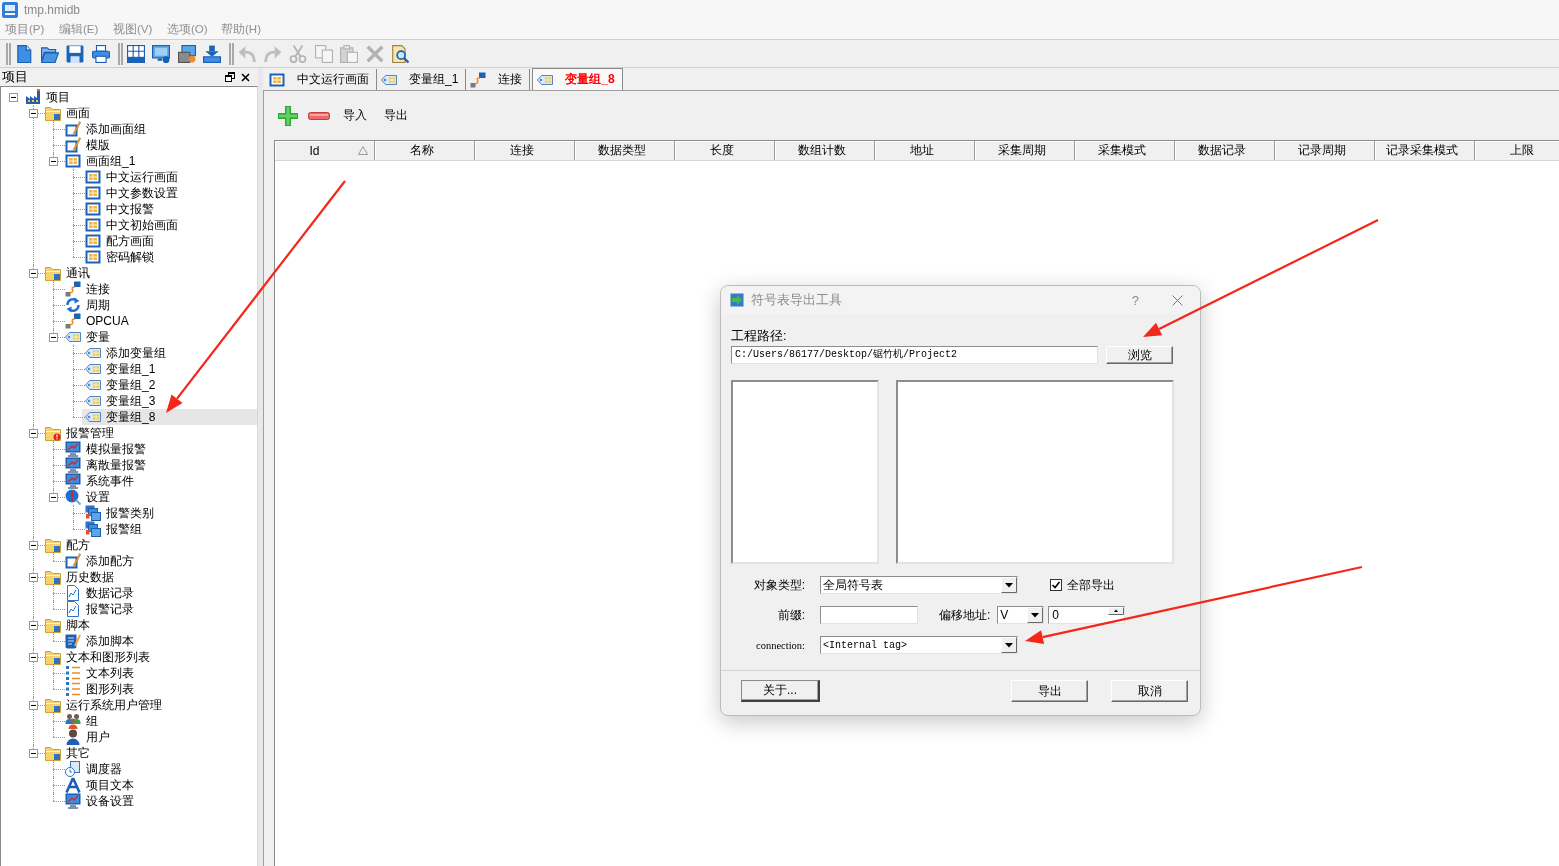  Describe the element at coordinates (1025, 150) in the screenshot. I see `column-header: 采集周期` at that location.